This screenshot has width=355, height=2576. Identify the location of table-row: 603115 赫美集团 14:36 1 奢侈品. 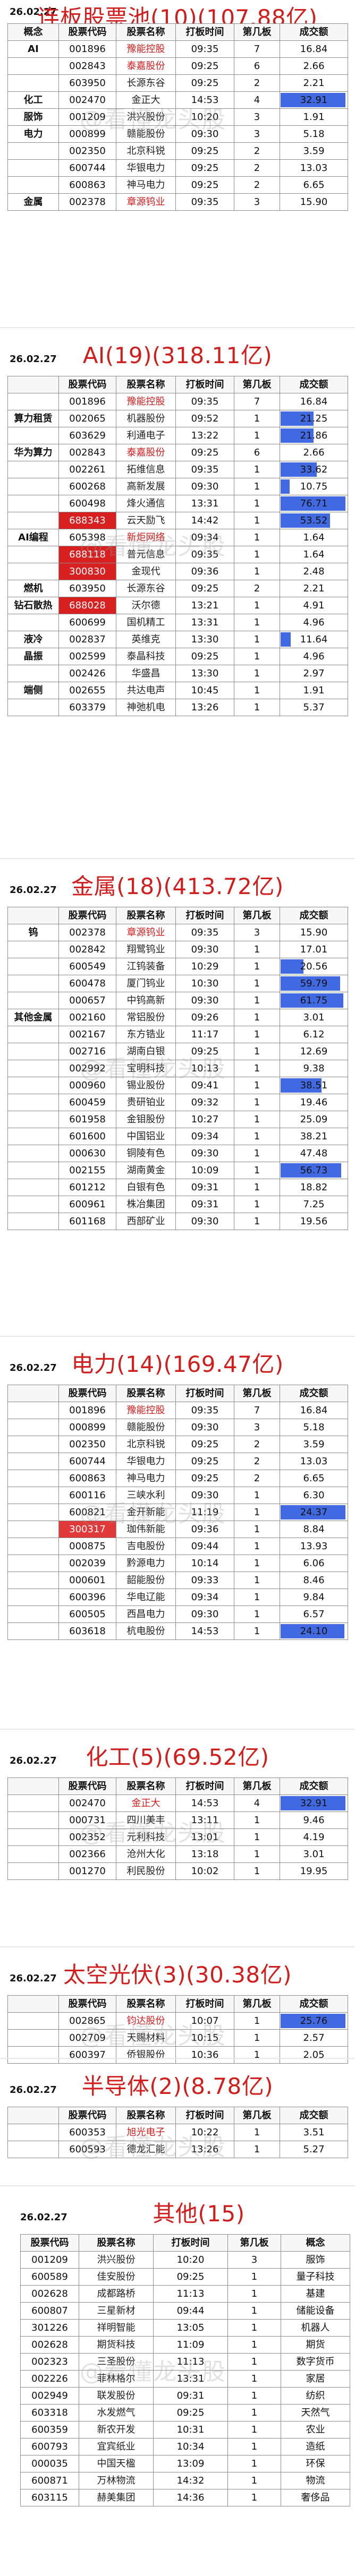
(185, 2497).